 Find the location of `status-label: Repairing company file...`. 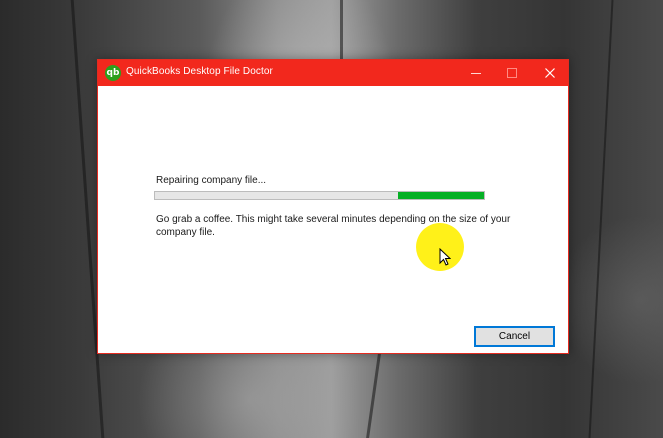

status-label: Repairing company file... is located at coordinates (211, 180).